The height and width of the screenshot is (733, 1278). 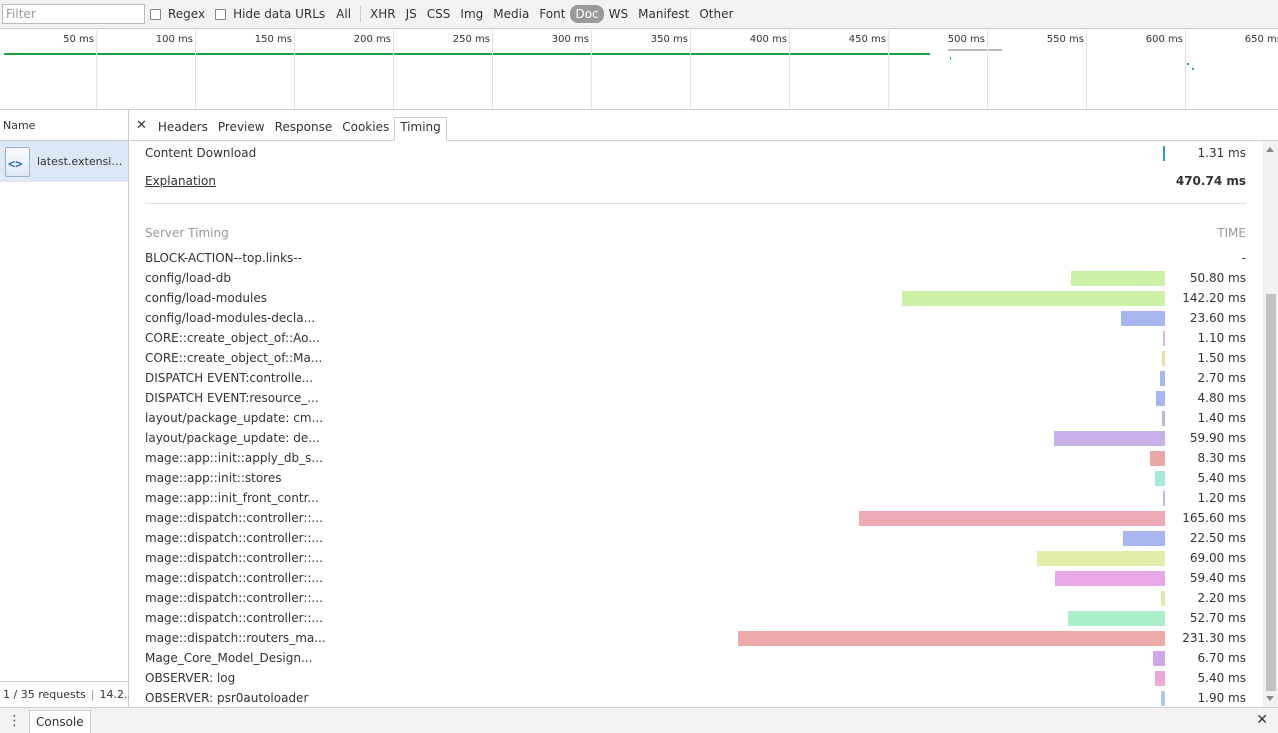 What do you see at coordinates (143, 129) in the screenshot?
I see `close-icon: ✕` at bounding box center [143, 129].